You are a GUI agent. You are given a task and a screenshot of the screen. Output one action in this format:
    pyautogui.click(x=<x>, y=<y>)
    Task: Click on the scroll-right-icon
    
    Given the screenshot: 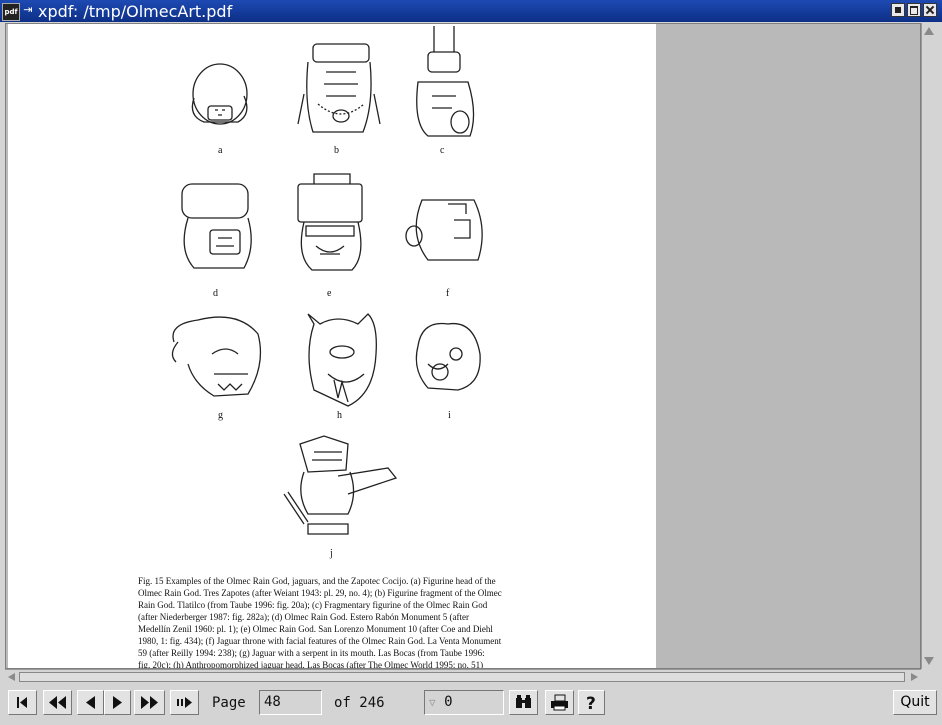 What is the action you would take?
    pyautogui.click(x=914, y=677)
    